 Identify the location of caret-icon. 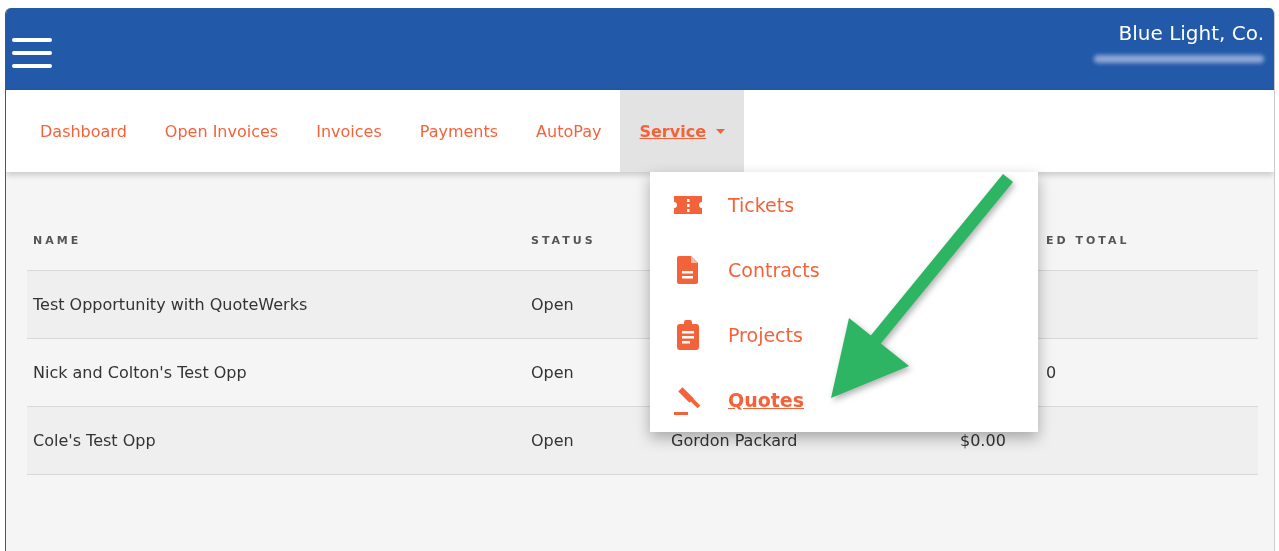
(720, 131).